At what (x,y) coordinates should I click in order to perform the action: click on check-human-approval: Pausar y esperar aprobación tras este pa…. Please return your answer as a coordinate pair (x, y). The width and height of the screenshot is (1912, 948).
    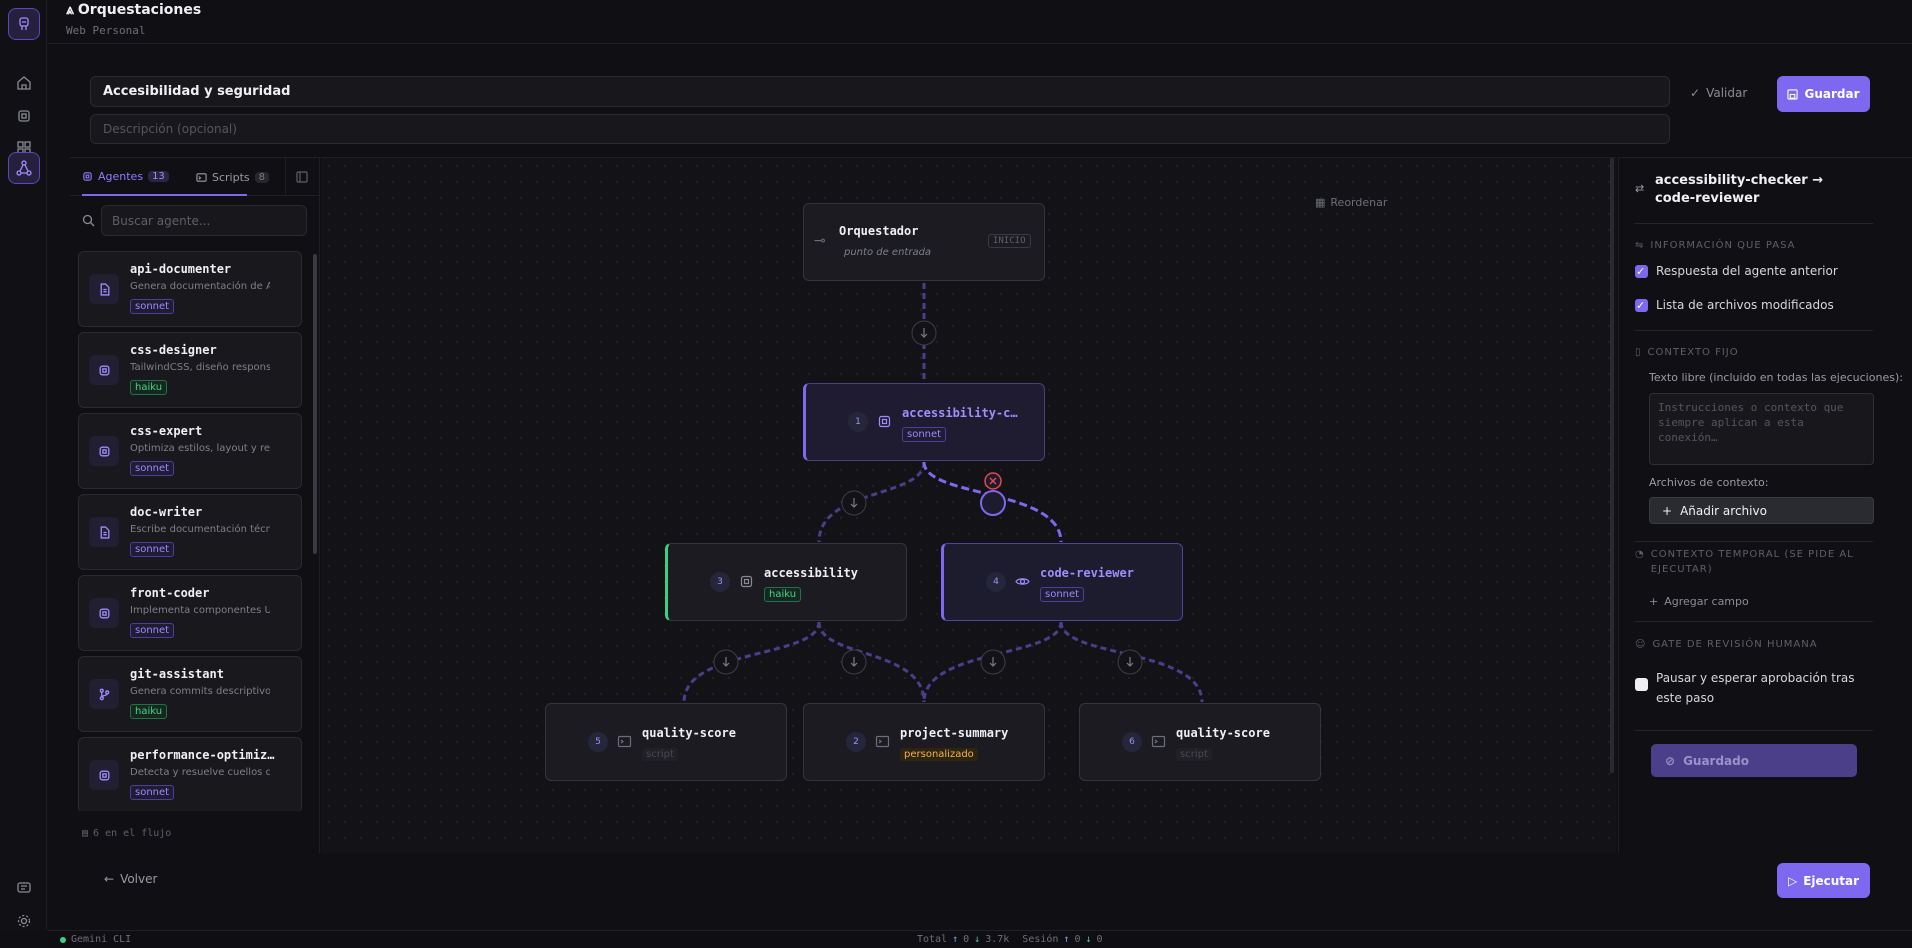
    Looking at the image, I should click on (1755, 688).